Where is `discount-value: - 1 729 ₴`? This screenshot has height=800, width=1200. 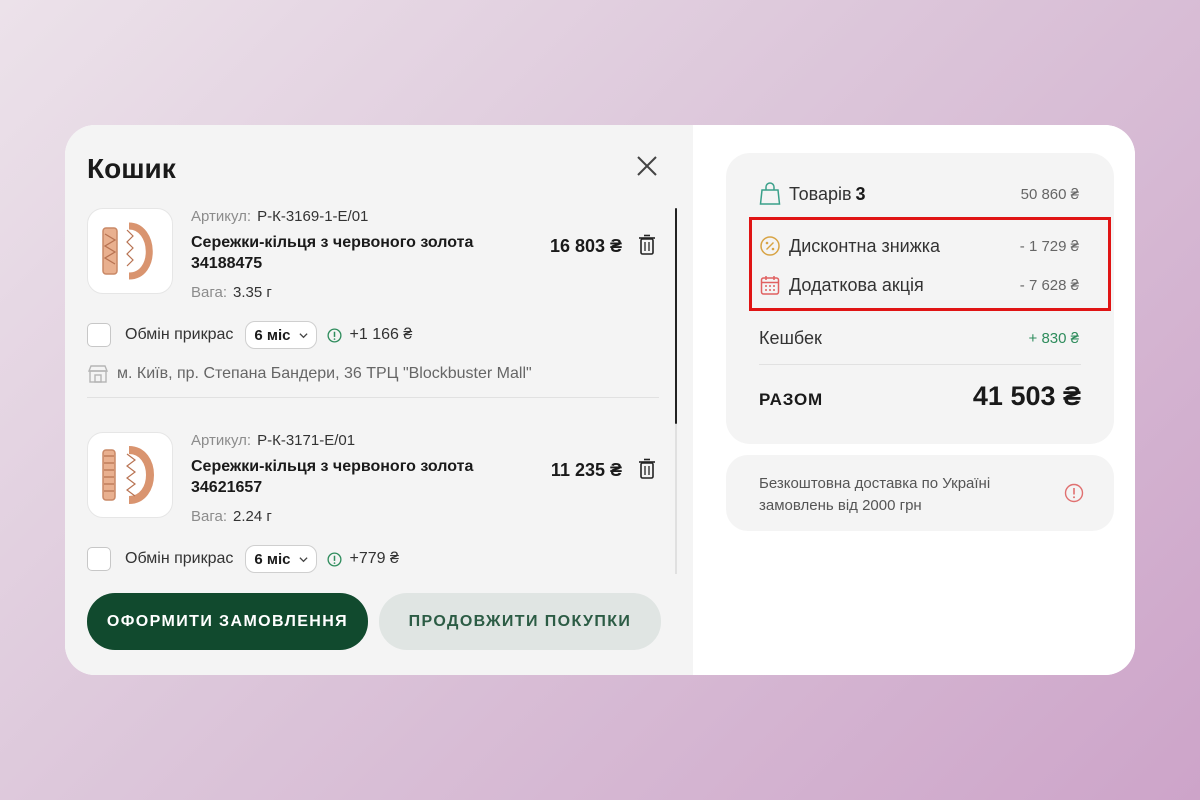 discount-value: - 1 729 ₴ is located at coordinates (1049, 246).